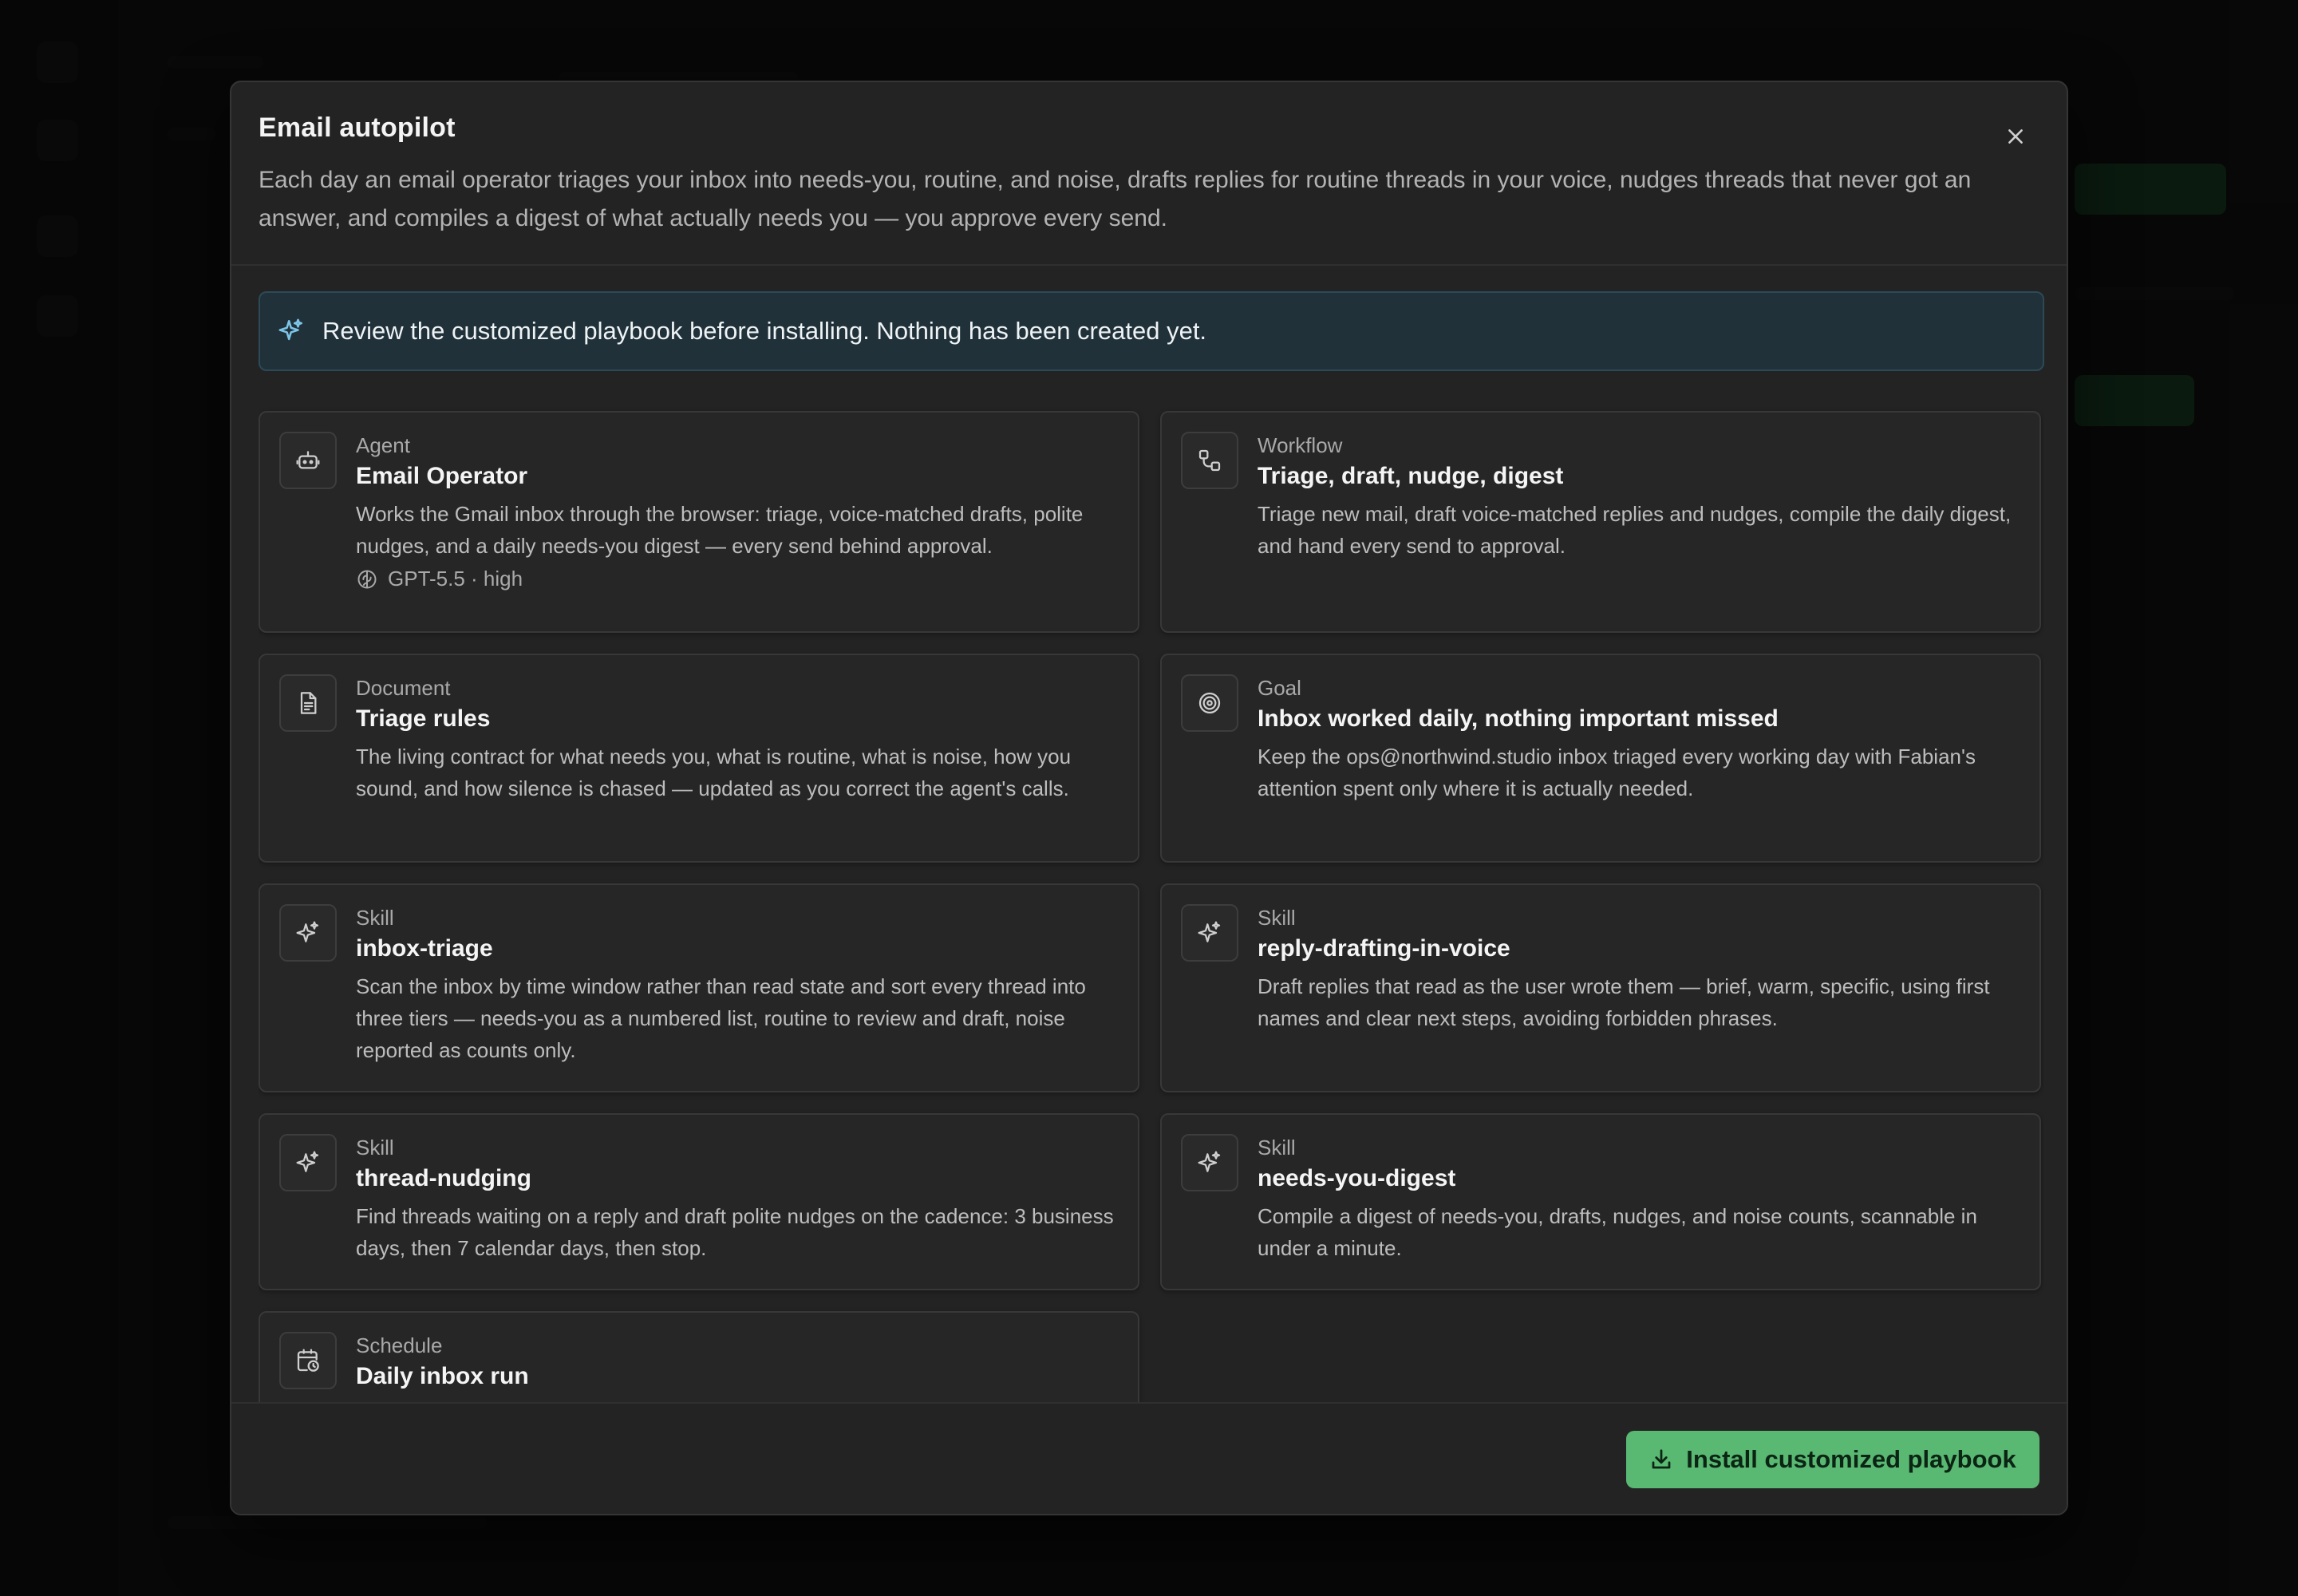  I want to click on calendar-clock-icon, so click(308, 1360).